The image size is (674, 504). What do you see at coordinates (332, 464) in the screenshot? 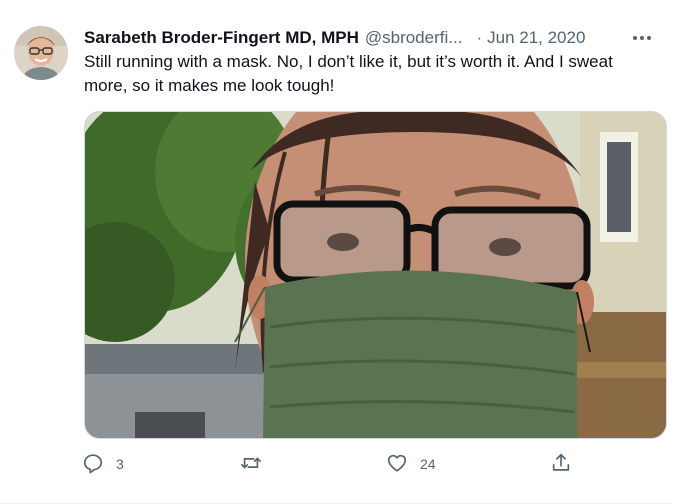
I see `tweet-actions: 3 24` at bounding box center [332, 464].